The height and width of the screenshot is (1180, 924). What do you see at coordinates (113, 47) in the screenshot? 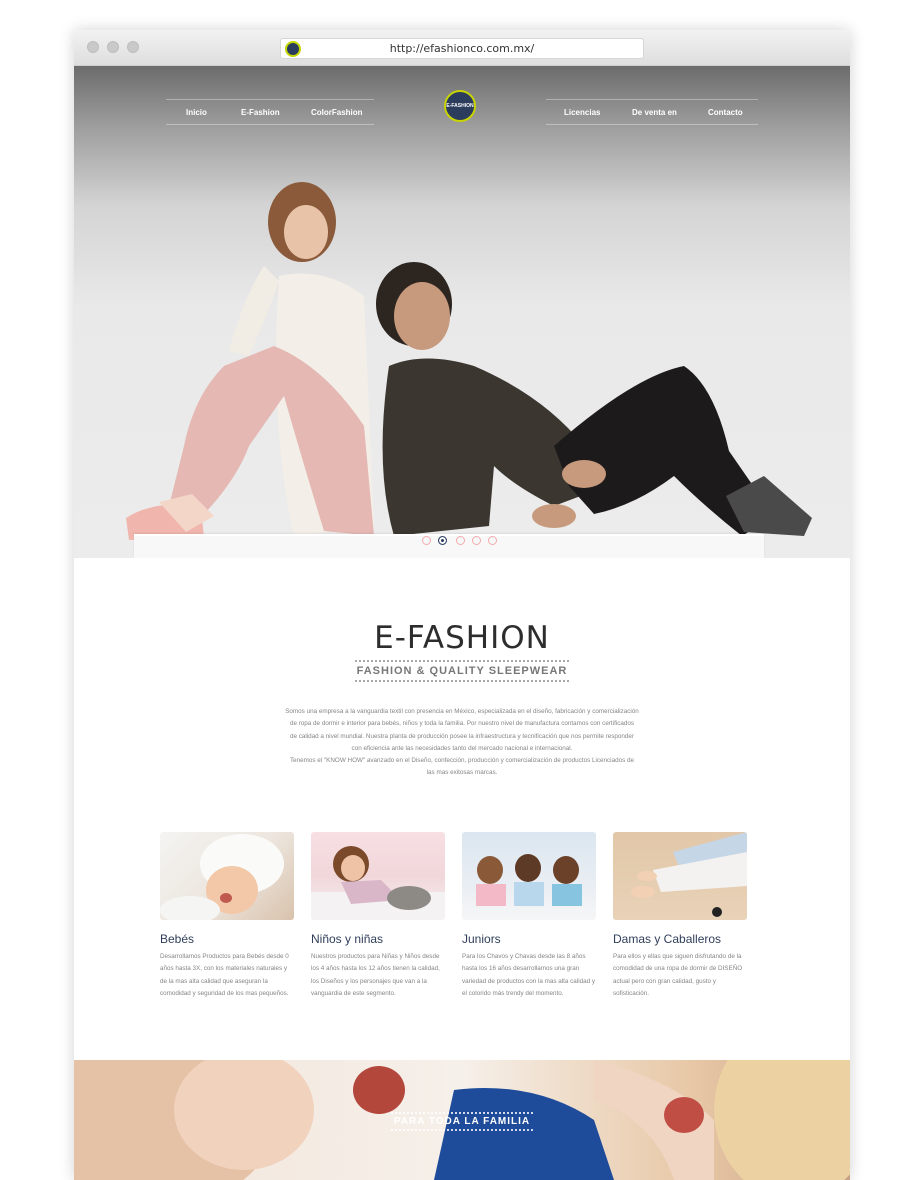
I see `window-minimize-button` at bounding box center [113, 47].